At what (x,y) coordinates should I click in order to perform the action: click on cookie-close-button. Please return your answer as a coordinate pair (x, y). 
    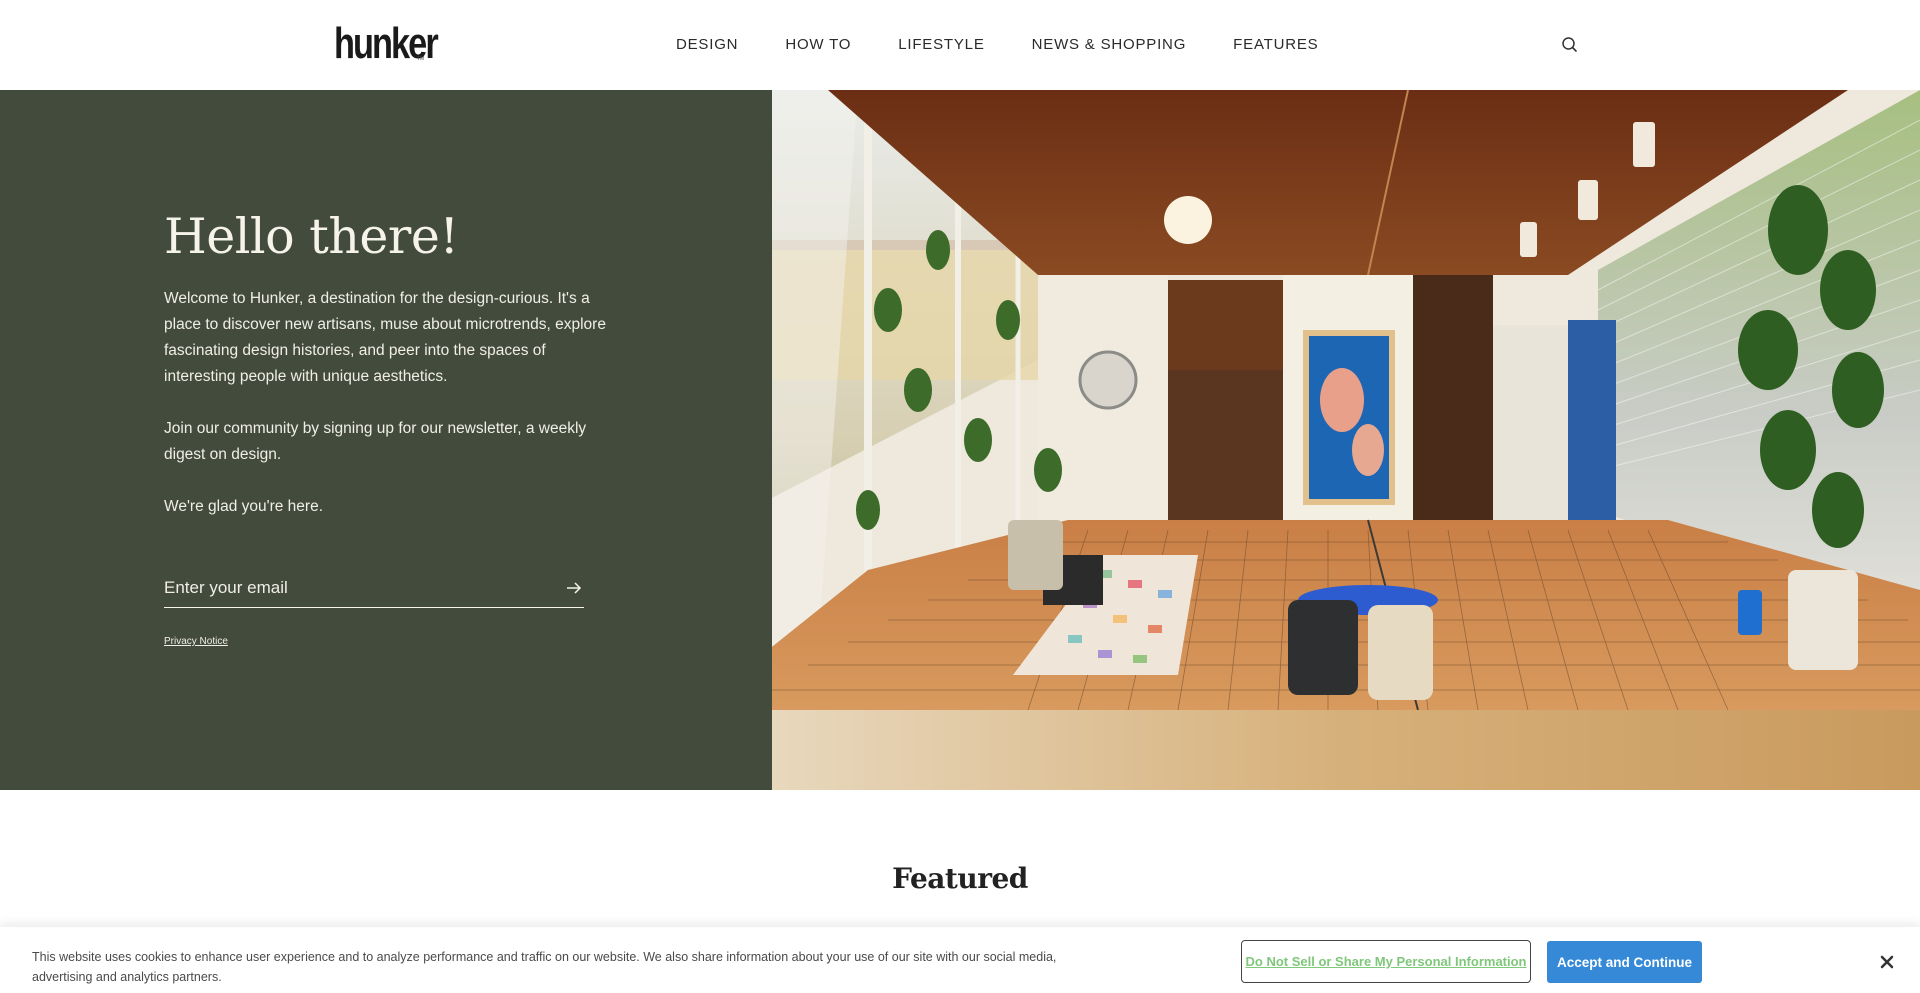
    Looking at the image, I should click on (1887, 962).